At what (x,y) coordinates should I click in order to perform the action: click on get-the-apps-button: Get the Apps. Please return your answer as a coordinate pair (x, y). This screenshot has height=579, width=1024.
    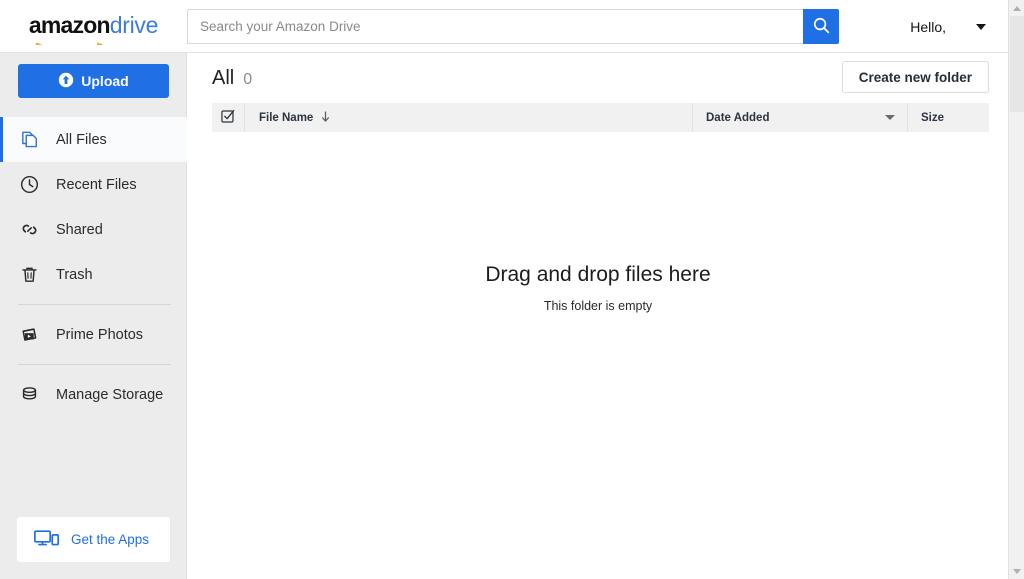
    Looking at the image, I should click on (93, 539).